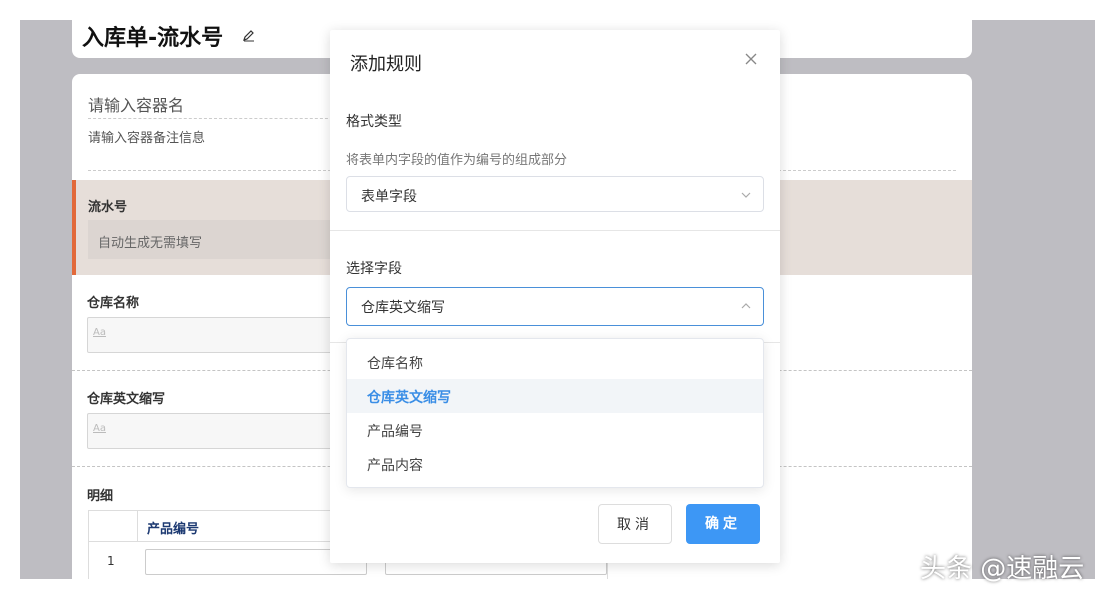 Image resolution: width=1115 pixels, height=599 pixels. Describe the element at coordinates (746, 195) in the screenshot. I see `chevron-down-icon` at that location.